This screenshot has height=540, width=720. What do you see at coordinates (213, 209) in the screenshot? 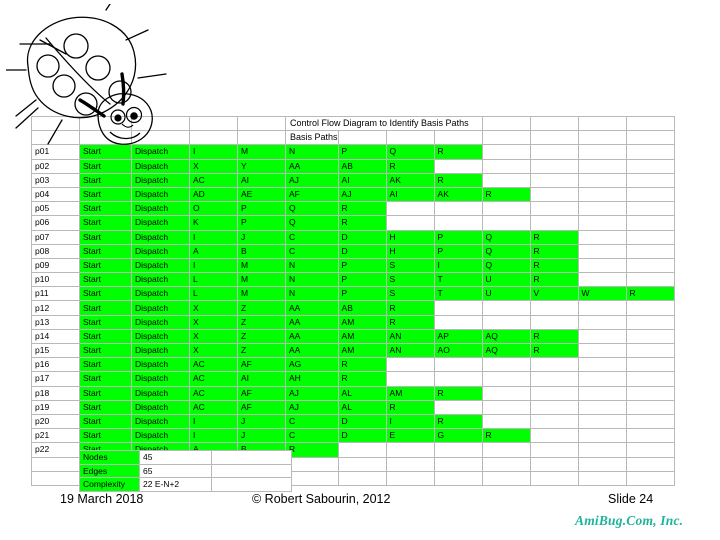
I see `path-step-cell: O` at bounding box center [213, 209].